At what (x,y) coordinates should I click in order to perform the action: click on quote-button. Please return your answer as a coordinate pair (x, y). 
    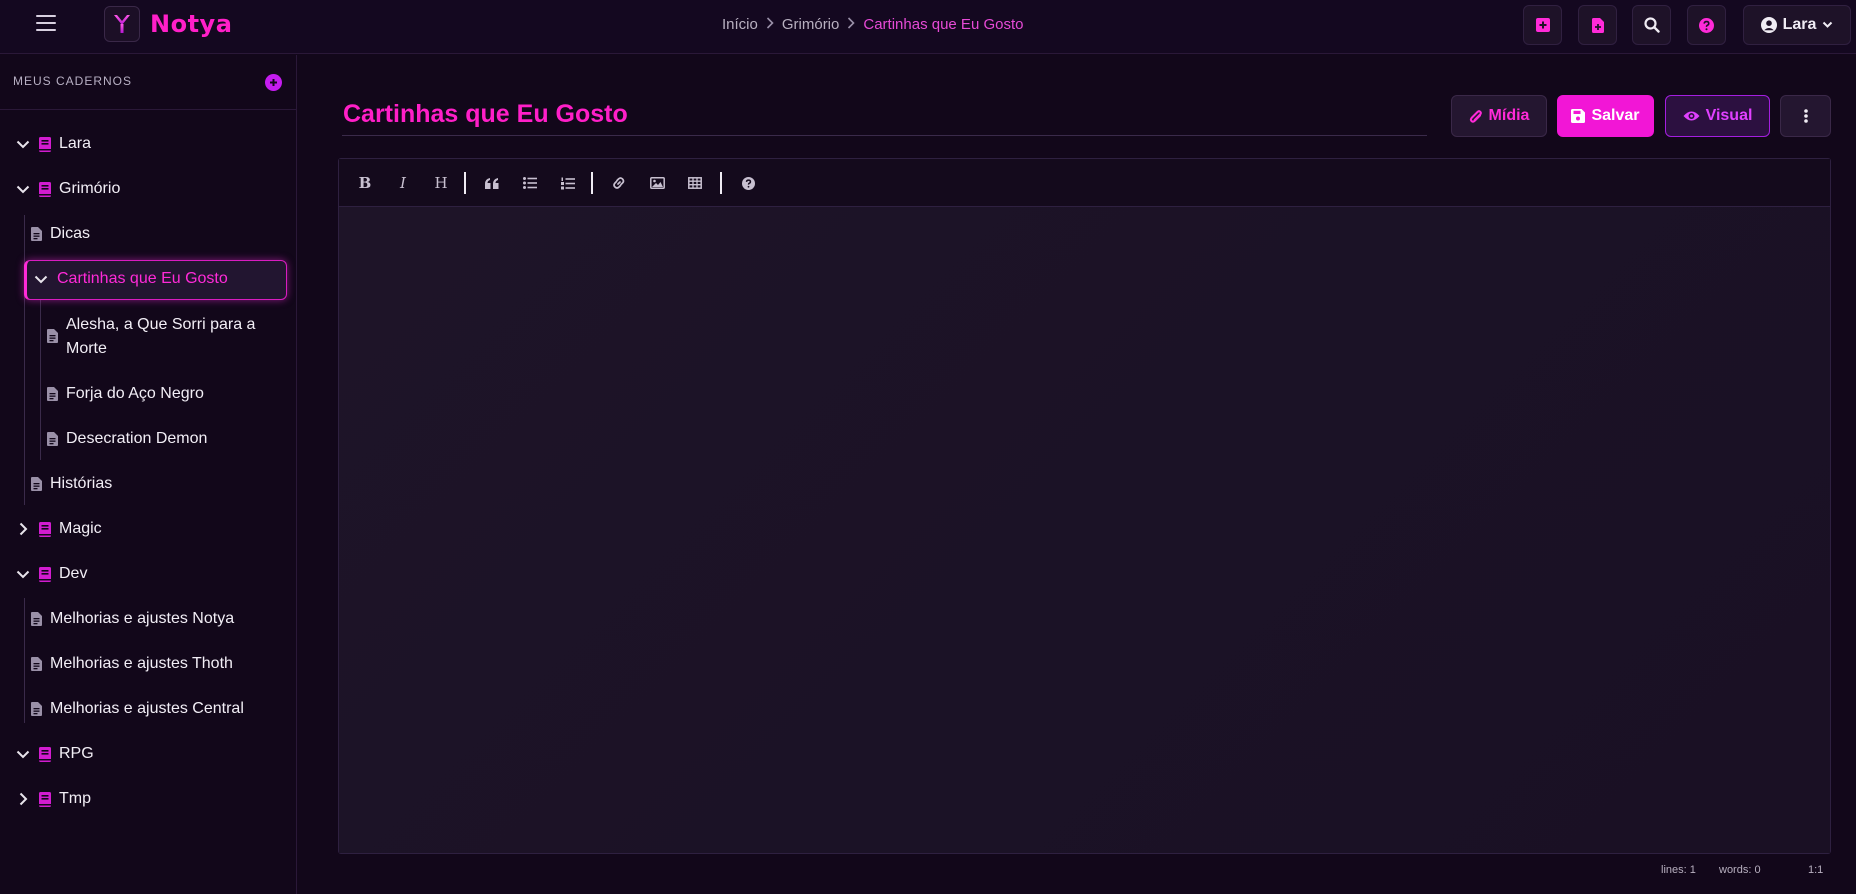
    Looking at the image, I should click on (492, 183).